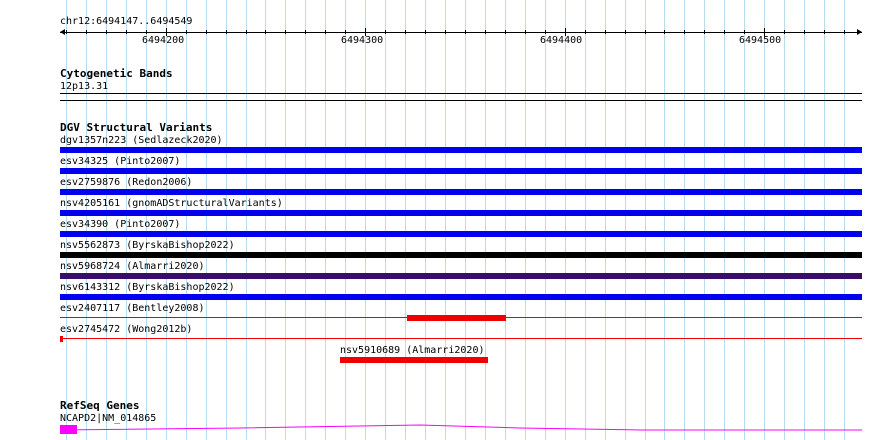 The width and height of the screenshot is (890, 440). What do you see at coordinates (126, 182) in the screenshot?
I see `dgv-feature-label: esv2759876 (Redon2006)` at bounding box center [126, 182].